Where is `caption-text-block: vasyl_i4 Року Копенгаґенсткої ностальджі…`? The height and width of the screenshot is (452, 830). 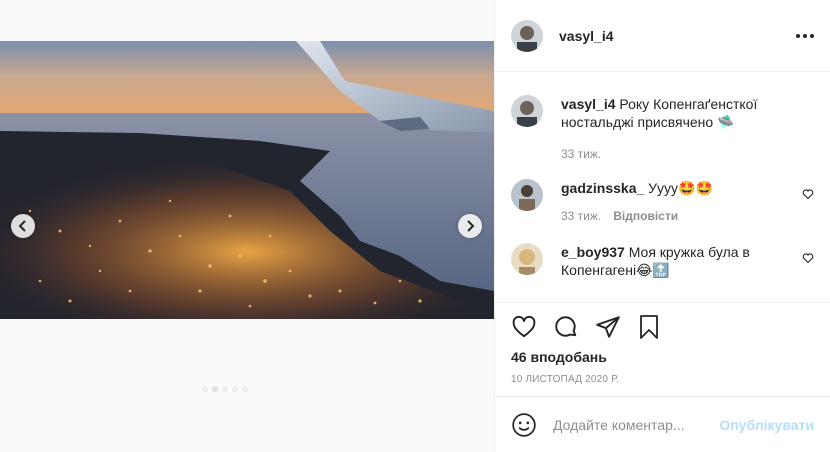 caption-text-block: vasyl_i4 Року Копенгаґенсткої ностальджі… is located at coordinates (671, 113).